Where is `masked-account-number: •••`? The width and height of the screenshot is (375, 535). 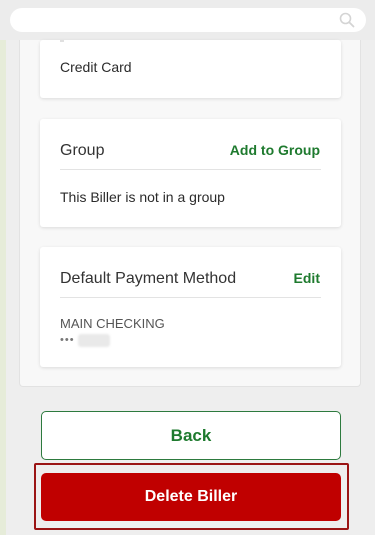 masked-account-number: ••• is located at coordinates (85, 340).